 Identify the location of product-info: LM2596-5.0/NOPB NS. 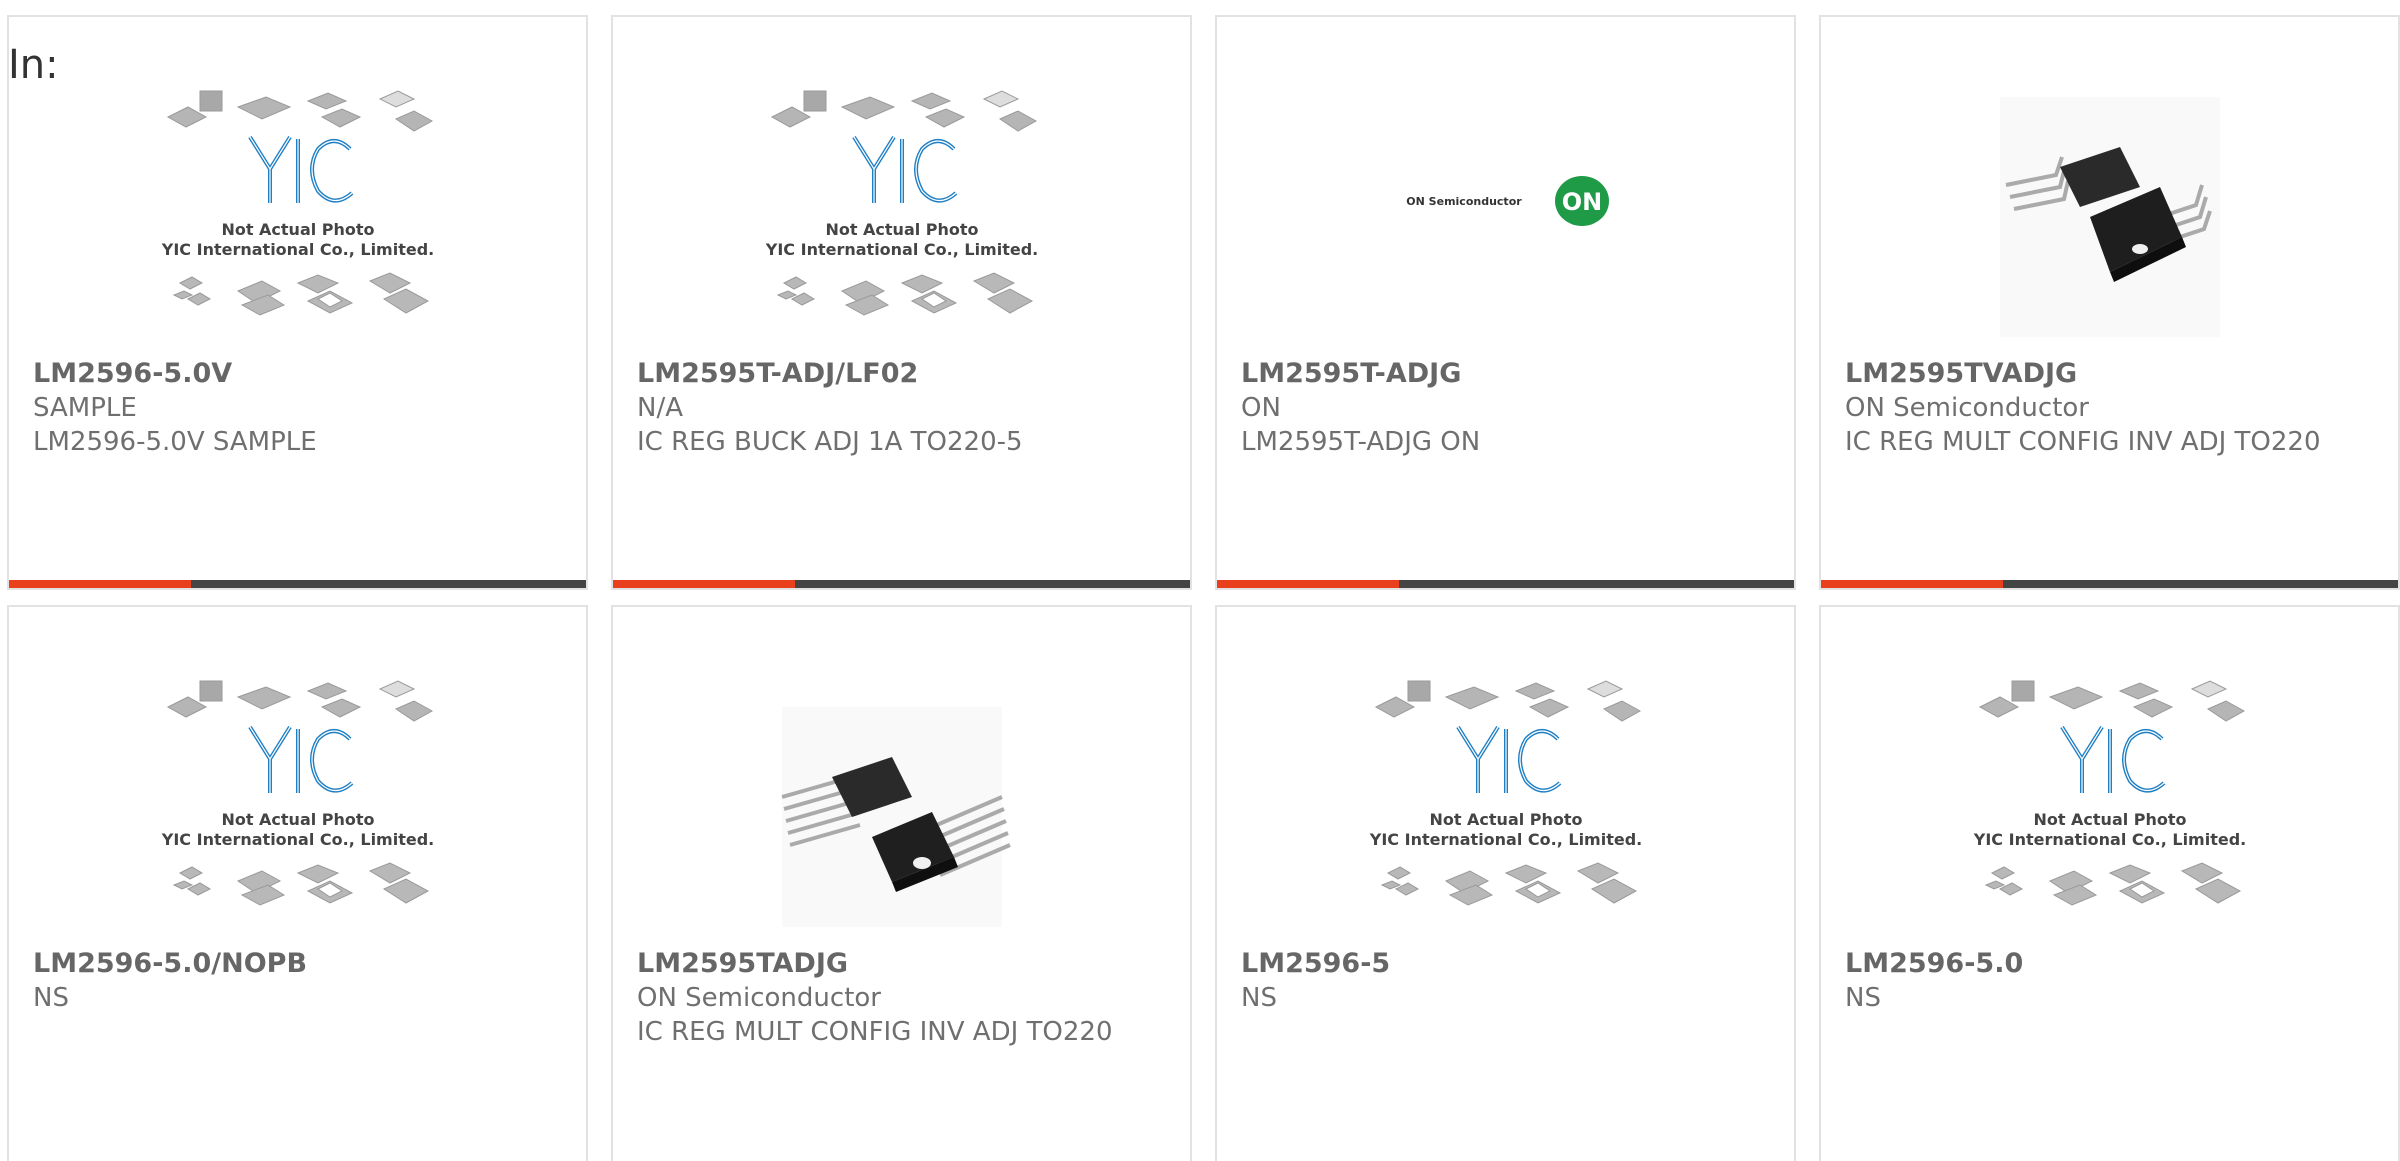
(297, 981).